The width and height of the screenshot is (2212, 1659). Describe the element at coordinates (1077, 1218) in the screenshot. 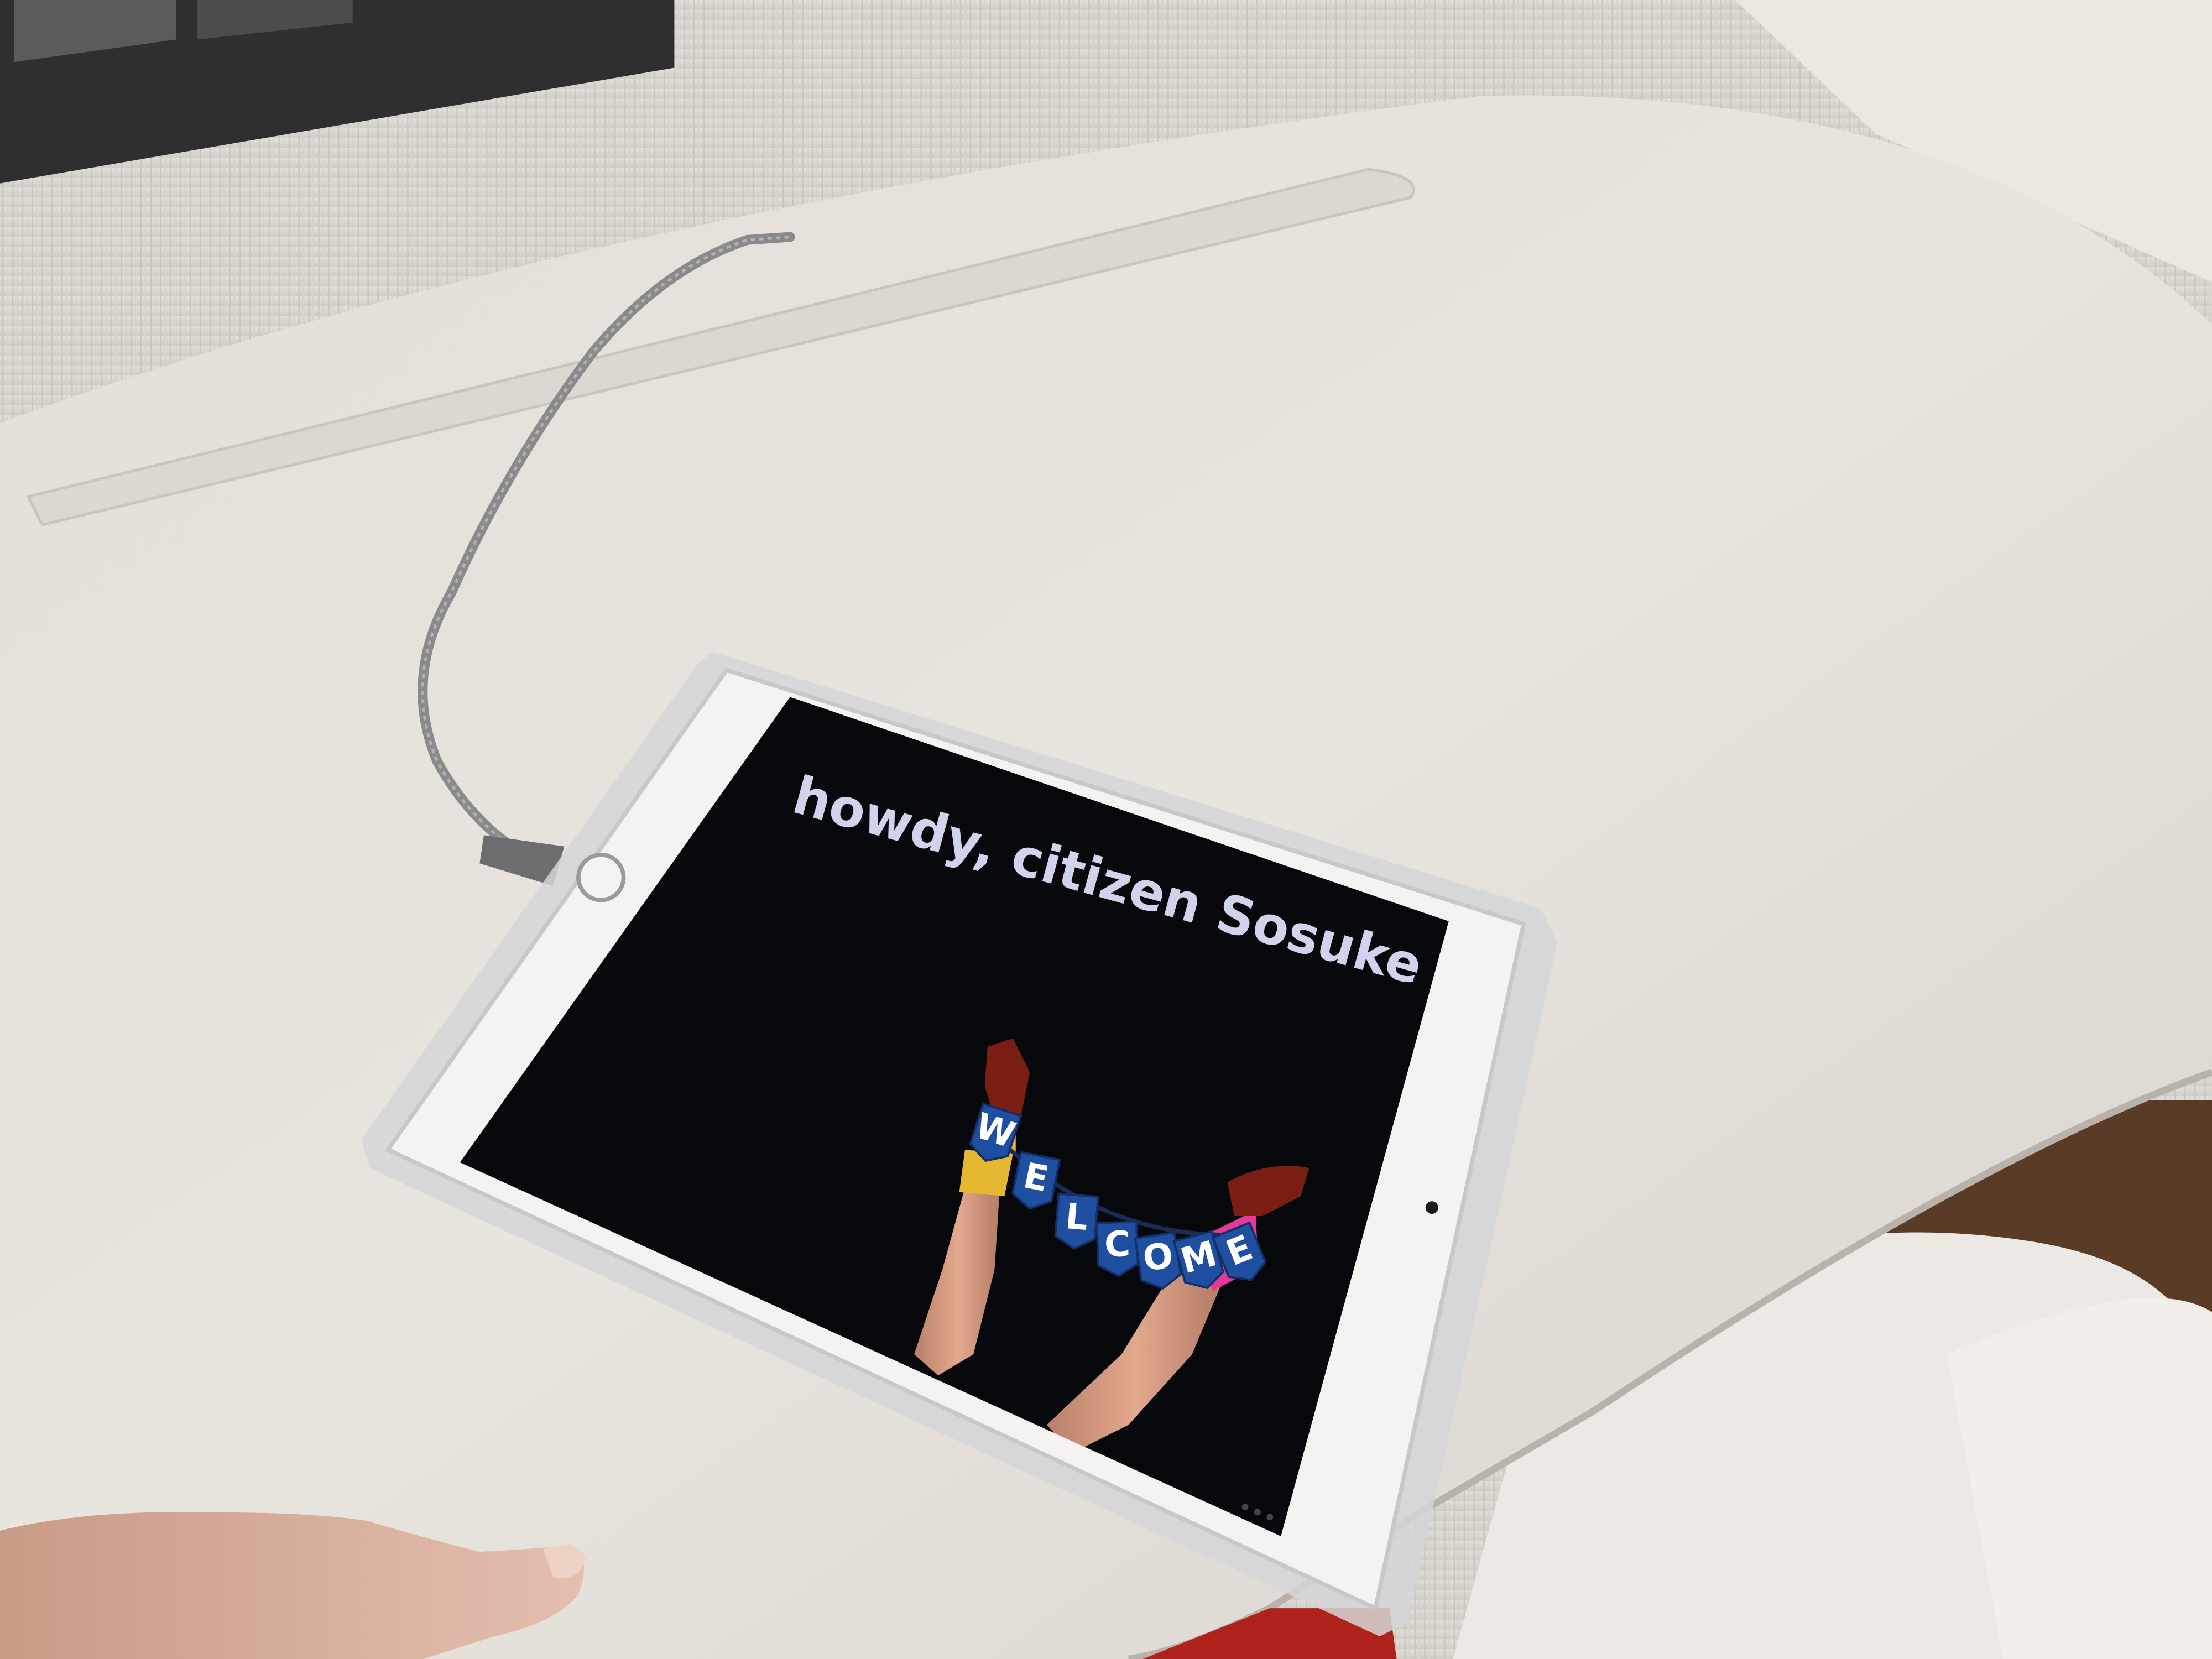

I see `banner-letter: L` at that location.